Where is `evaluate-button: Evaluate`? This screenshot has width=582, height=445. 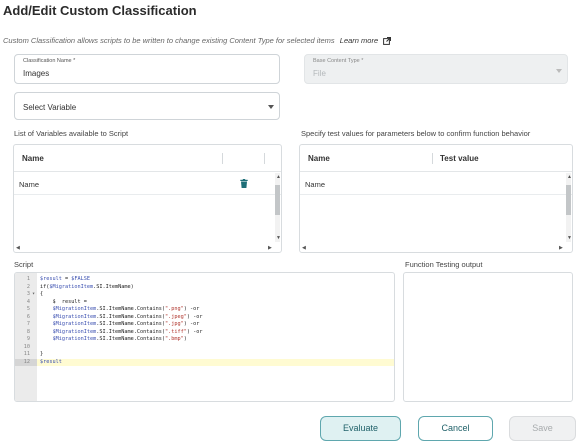 evaluate-button: Evaluate is located at coordinates (360, 428).